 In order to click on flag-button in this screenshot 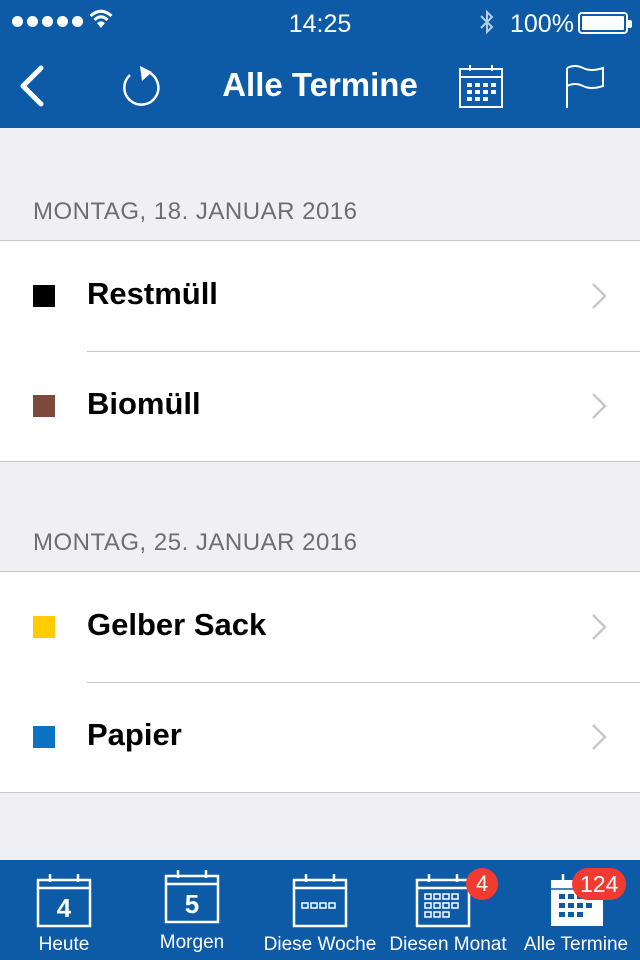, I will do `click(584, 86)`.